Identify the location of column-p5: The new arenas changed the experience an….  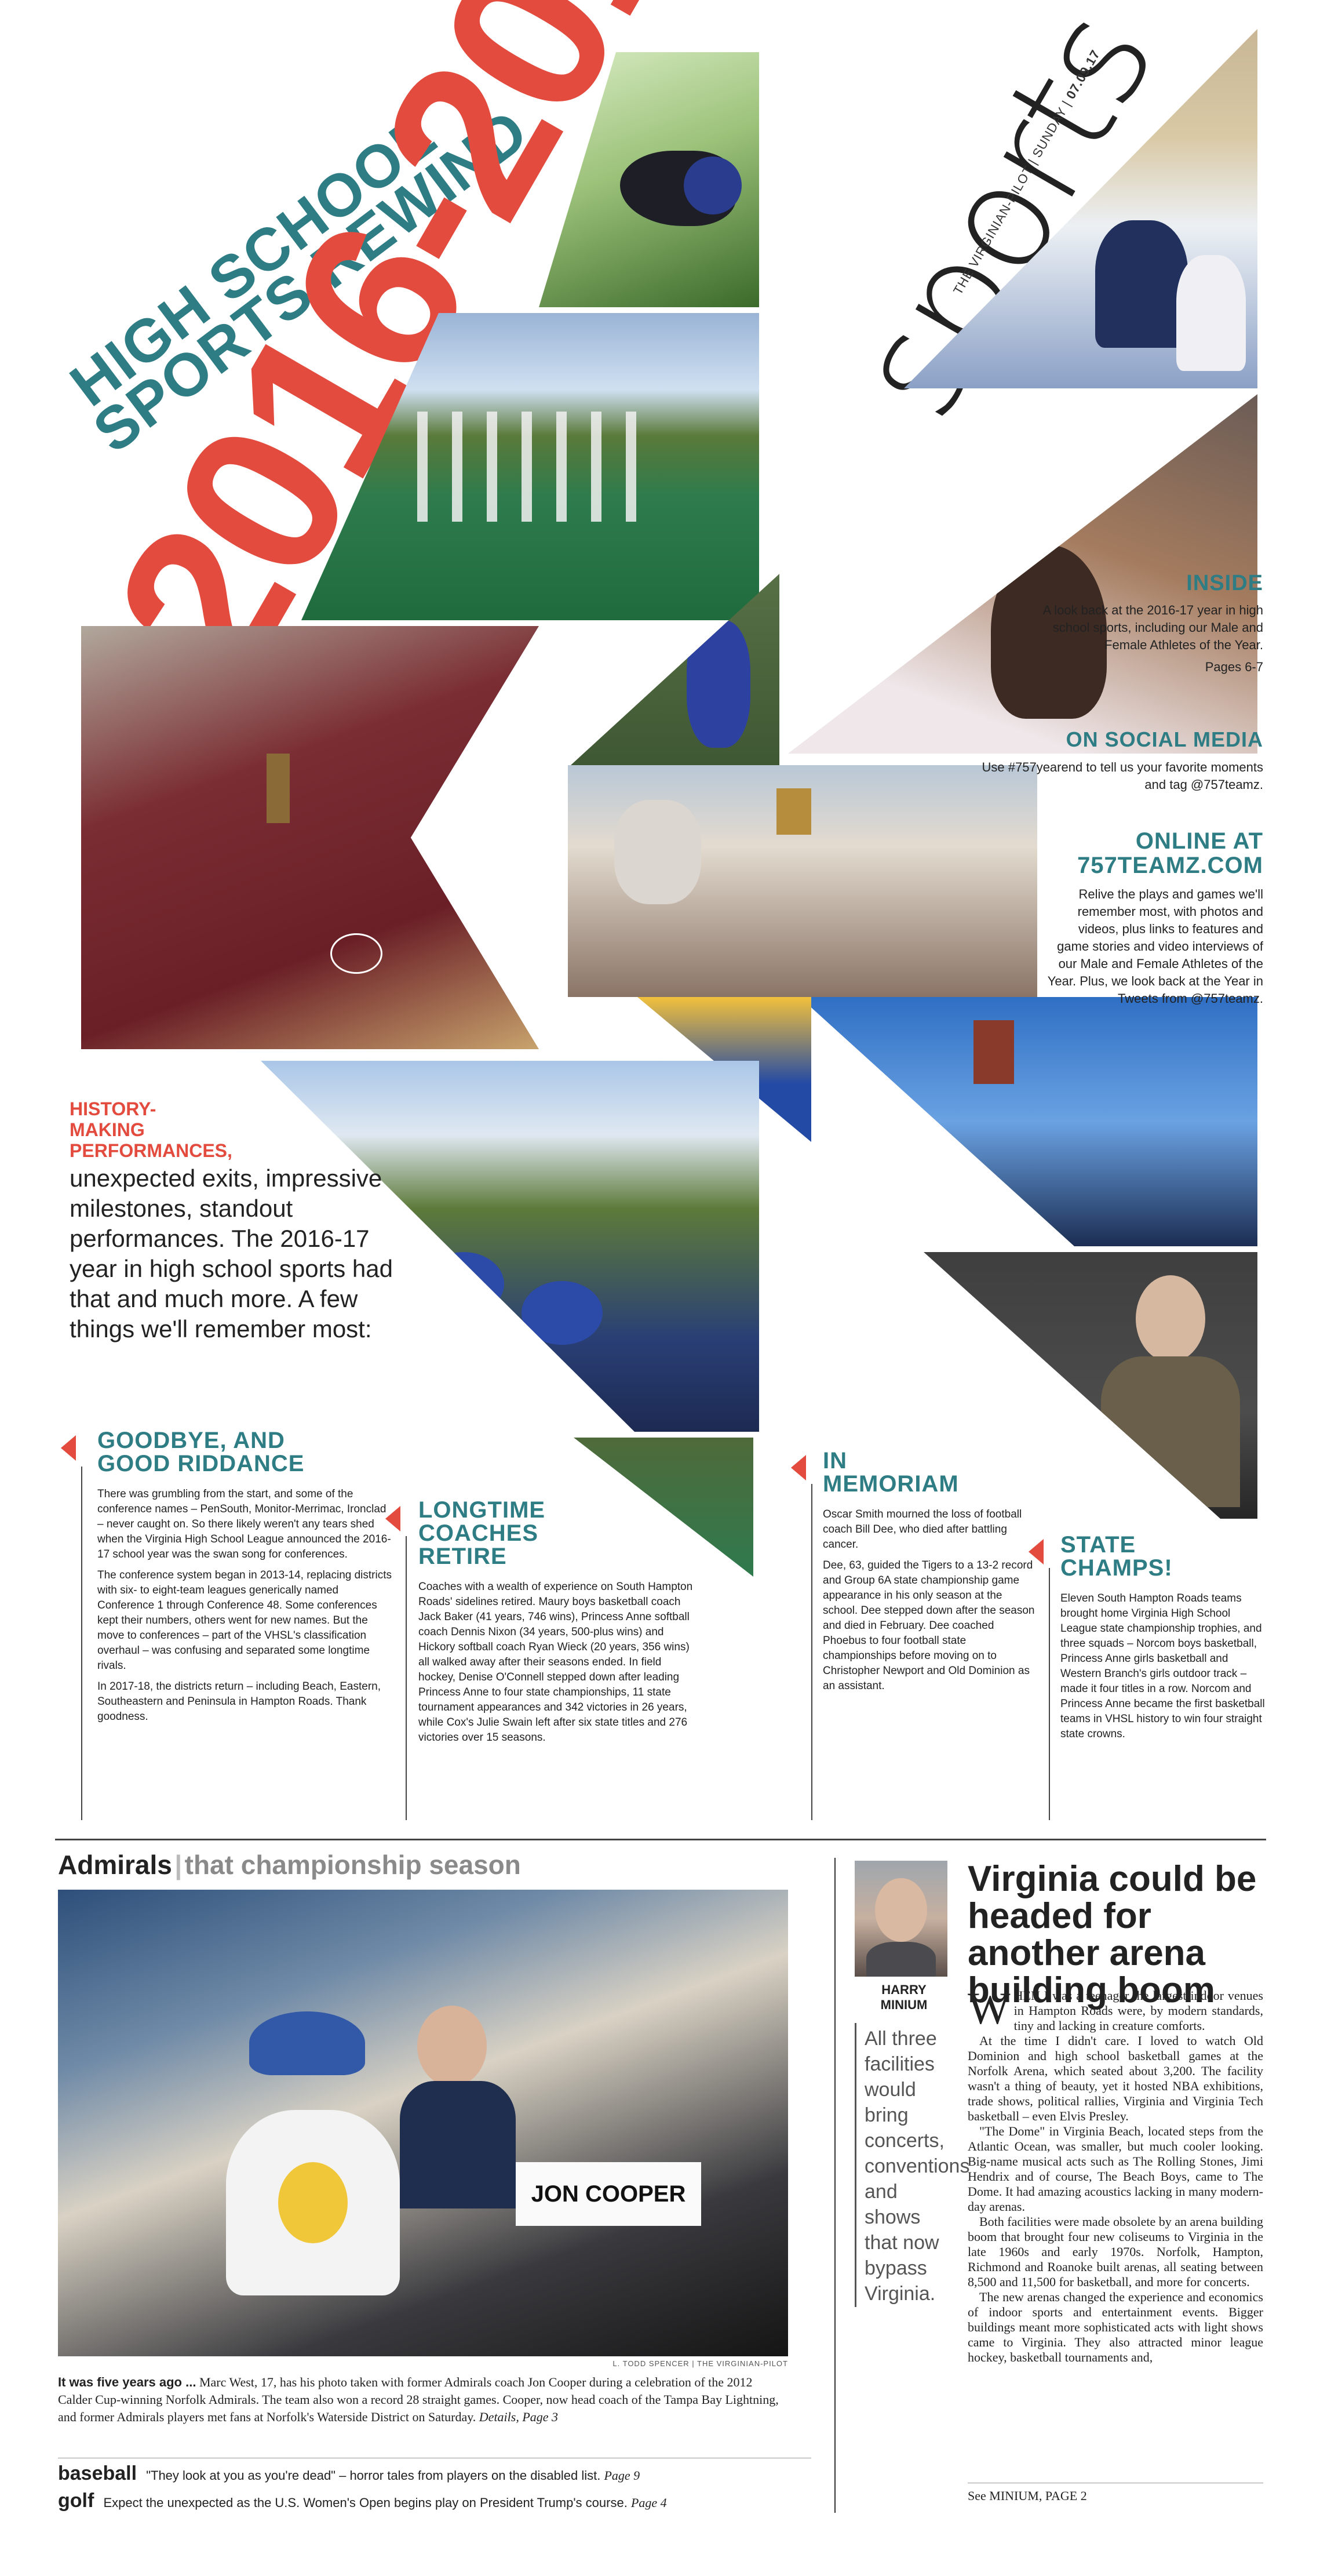
(1115, 2327).